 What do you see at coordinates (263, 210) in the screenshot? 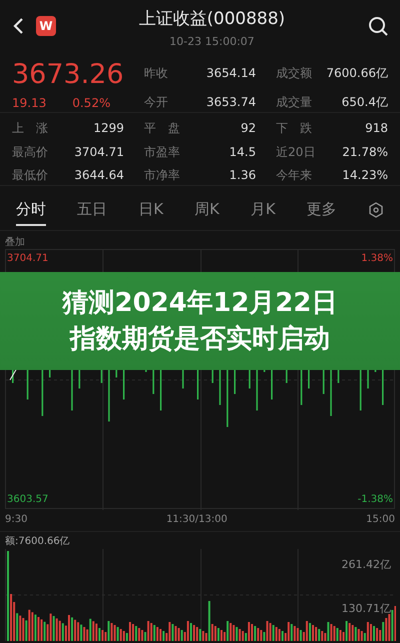
I see `chart-tab: 月K` at bounding box center [263, 210].